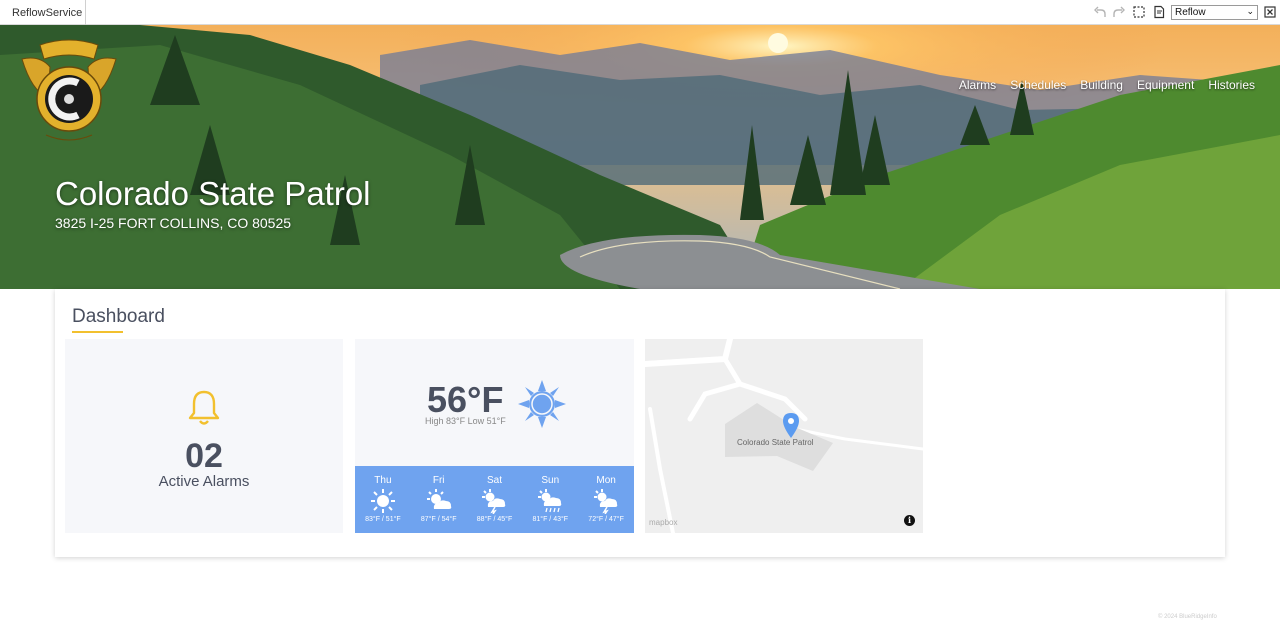  Describe the element at coordinates (383, 480) in the screenshot. I see `forecast-day-name: Thu` at that location.